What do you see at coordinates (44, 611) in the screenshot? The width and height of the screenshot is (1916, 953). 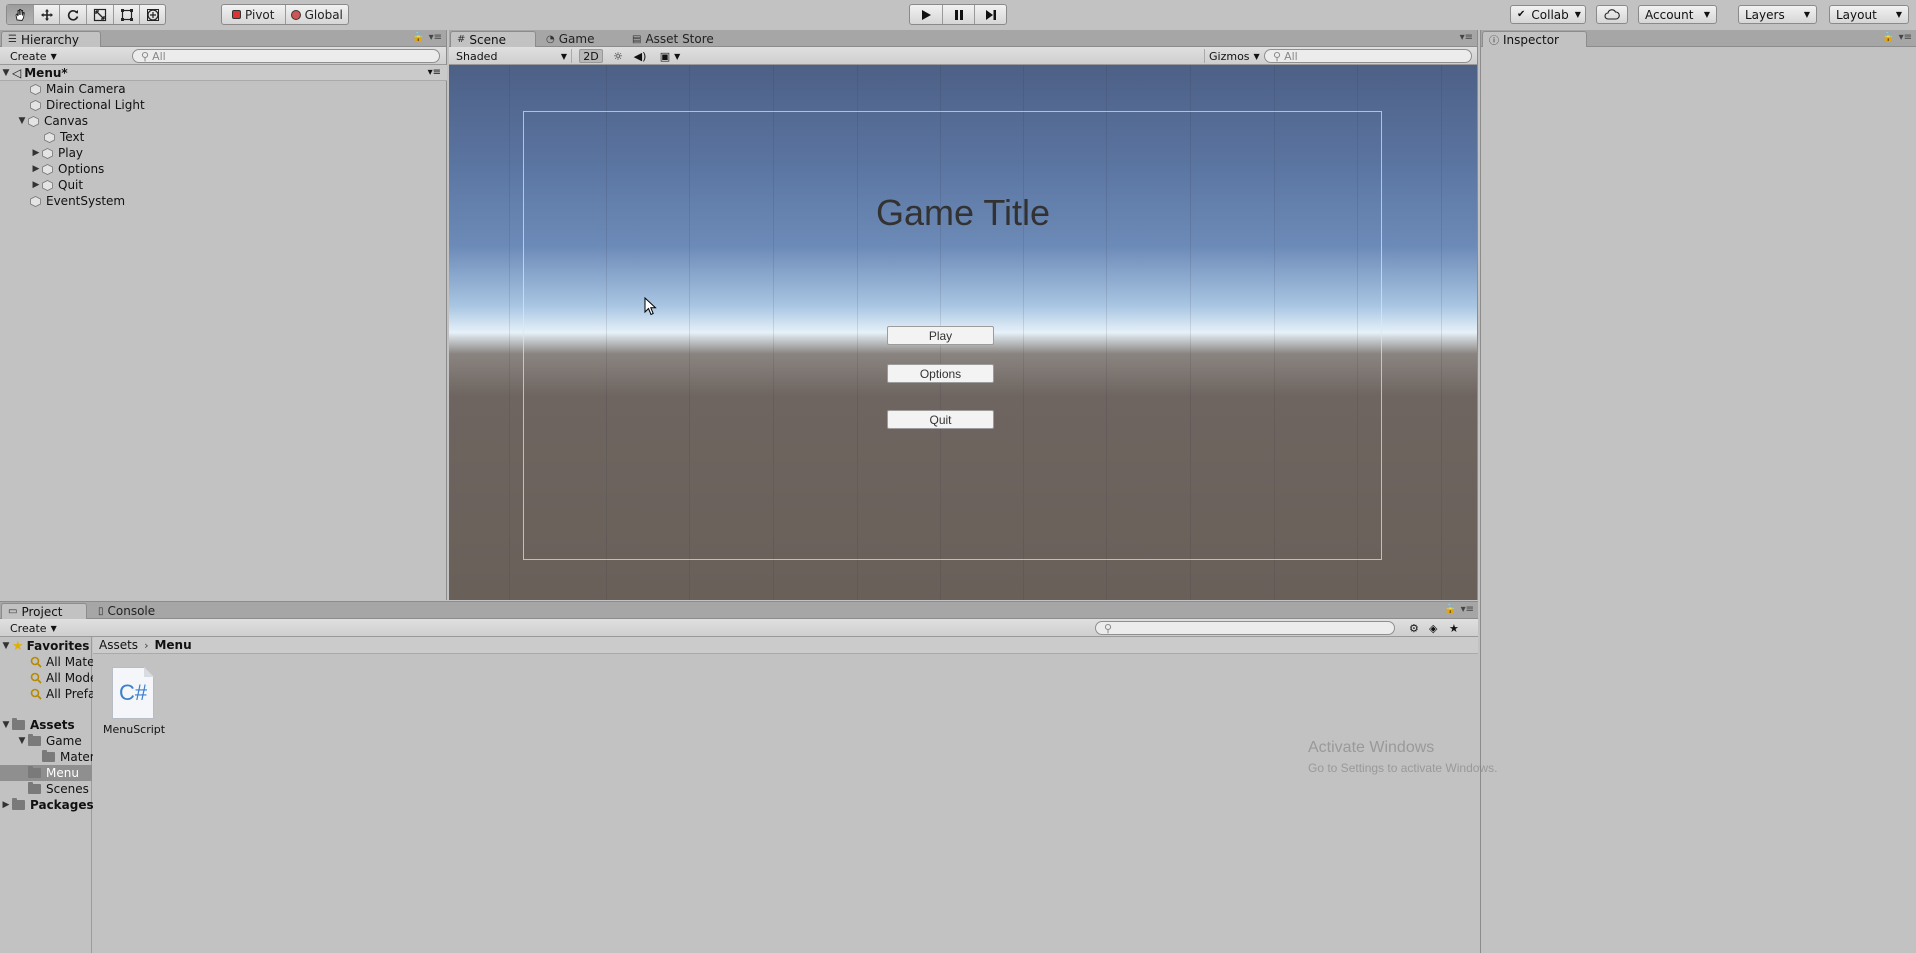 I see `tab-project: ▭ Project` at bounding box center [44, 611].